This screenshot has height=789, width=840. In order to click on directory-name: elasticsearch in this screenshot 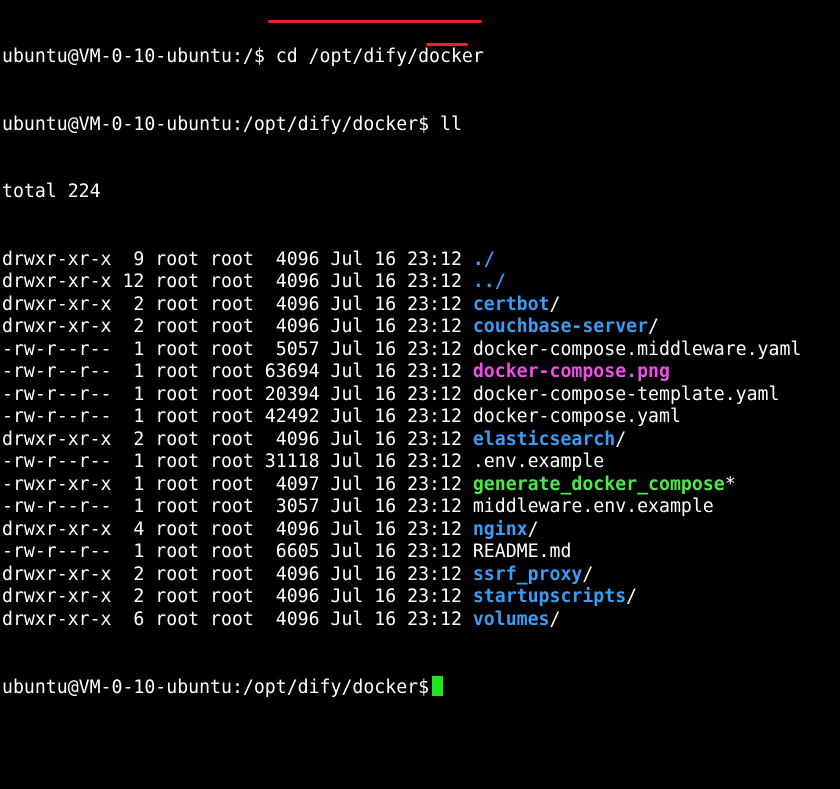, I will do `click(544, 439)`.